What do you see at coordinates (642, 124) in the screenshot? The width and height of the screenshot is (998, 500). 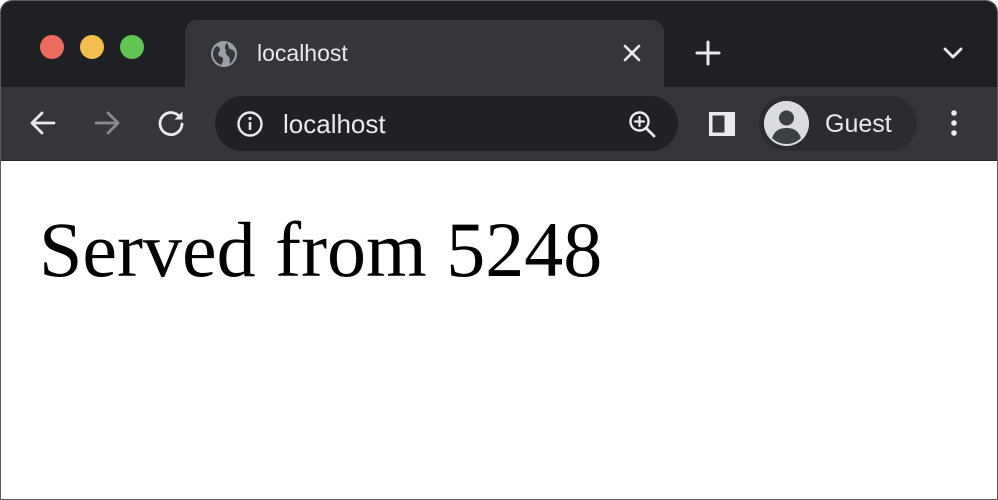 I see `zoom-icon` at bounding box center [642, 124].